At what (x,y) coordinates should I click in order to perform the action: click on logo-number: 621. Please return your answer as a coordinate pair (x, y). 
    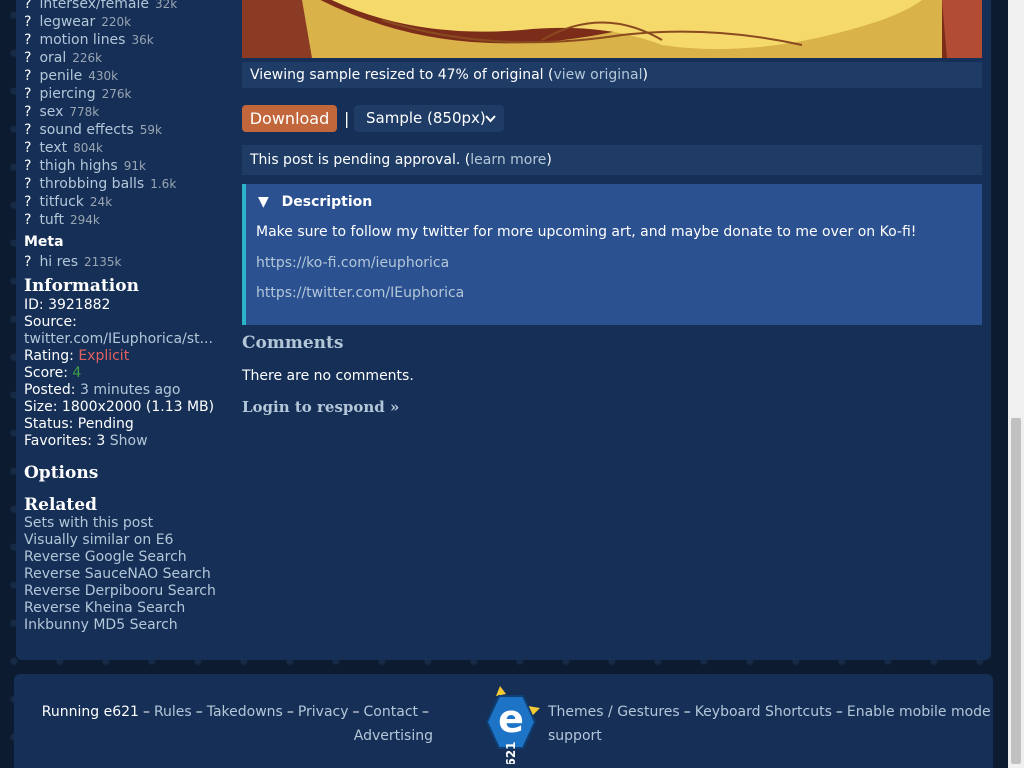
    Looking at the image, I should click on (511, 752).